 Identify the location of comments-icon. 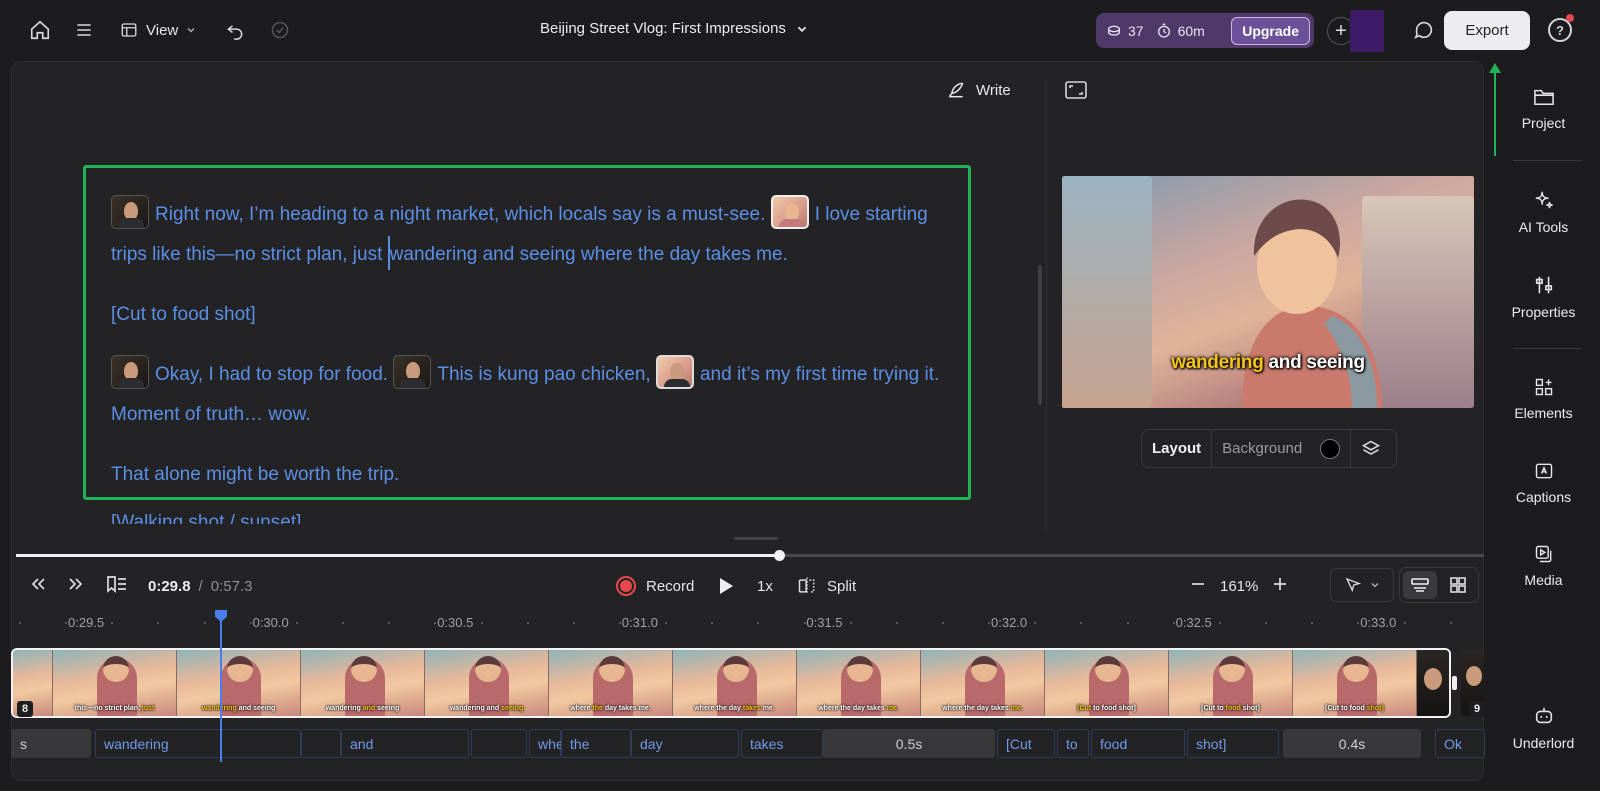
(1424, 30).